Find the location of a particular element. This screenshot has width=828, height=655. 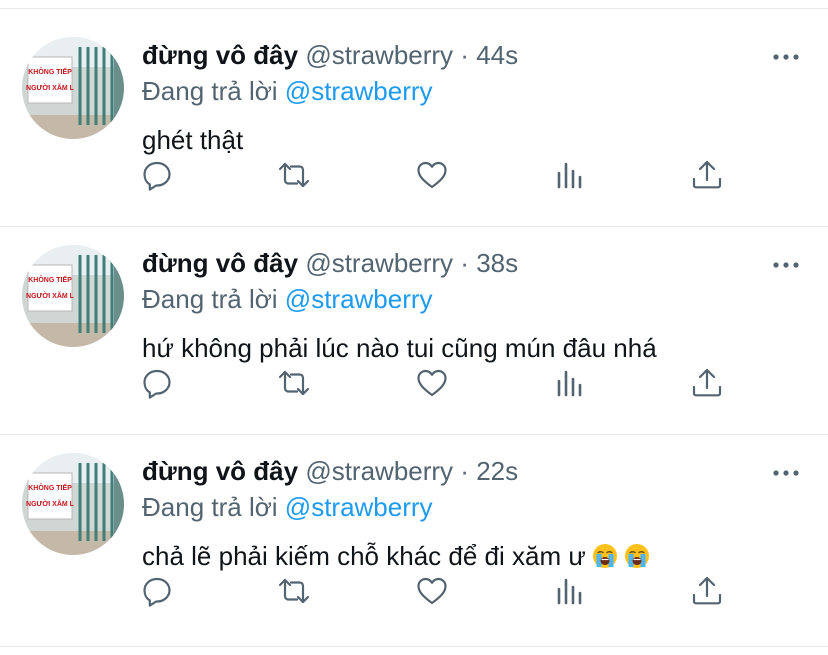

timestamp: 22s is located at coordinates (497, 471).